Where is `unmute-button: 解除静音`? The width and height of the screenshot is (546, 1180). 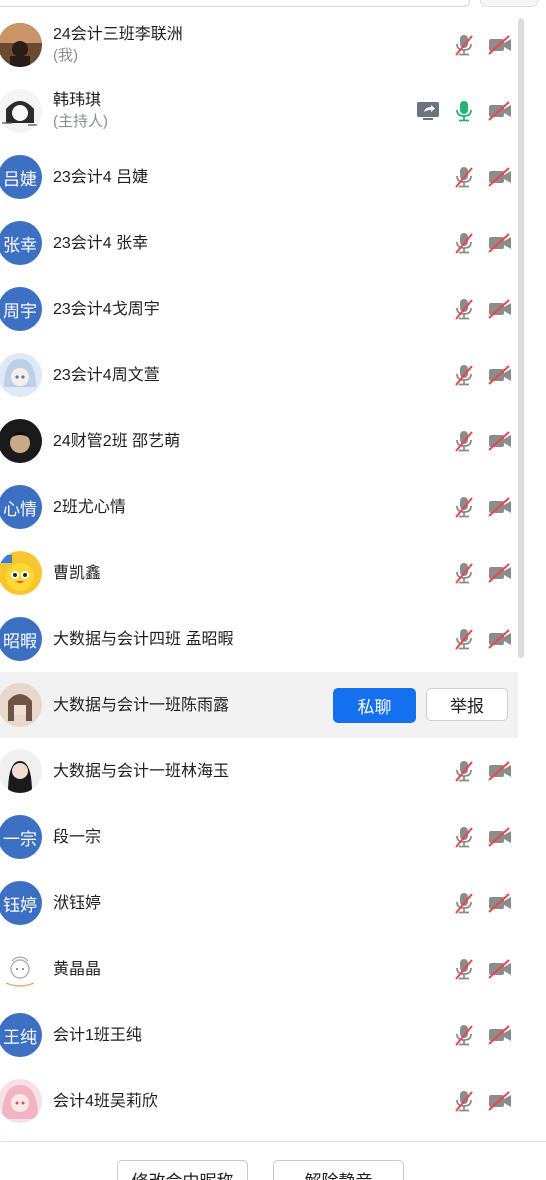 unmute-button: 解除静音 is located at coordinates (338, 1170).